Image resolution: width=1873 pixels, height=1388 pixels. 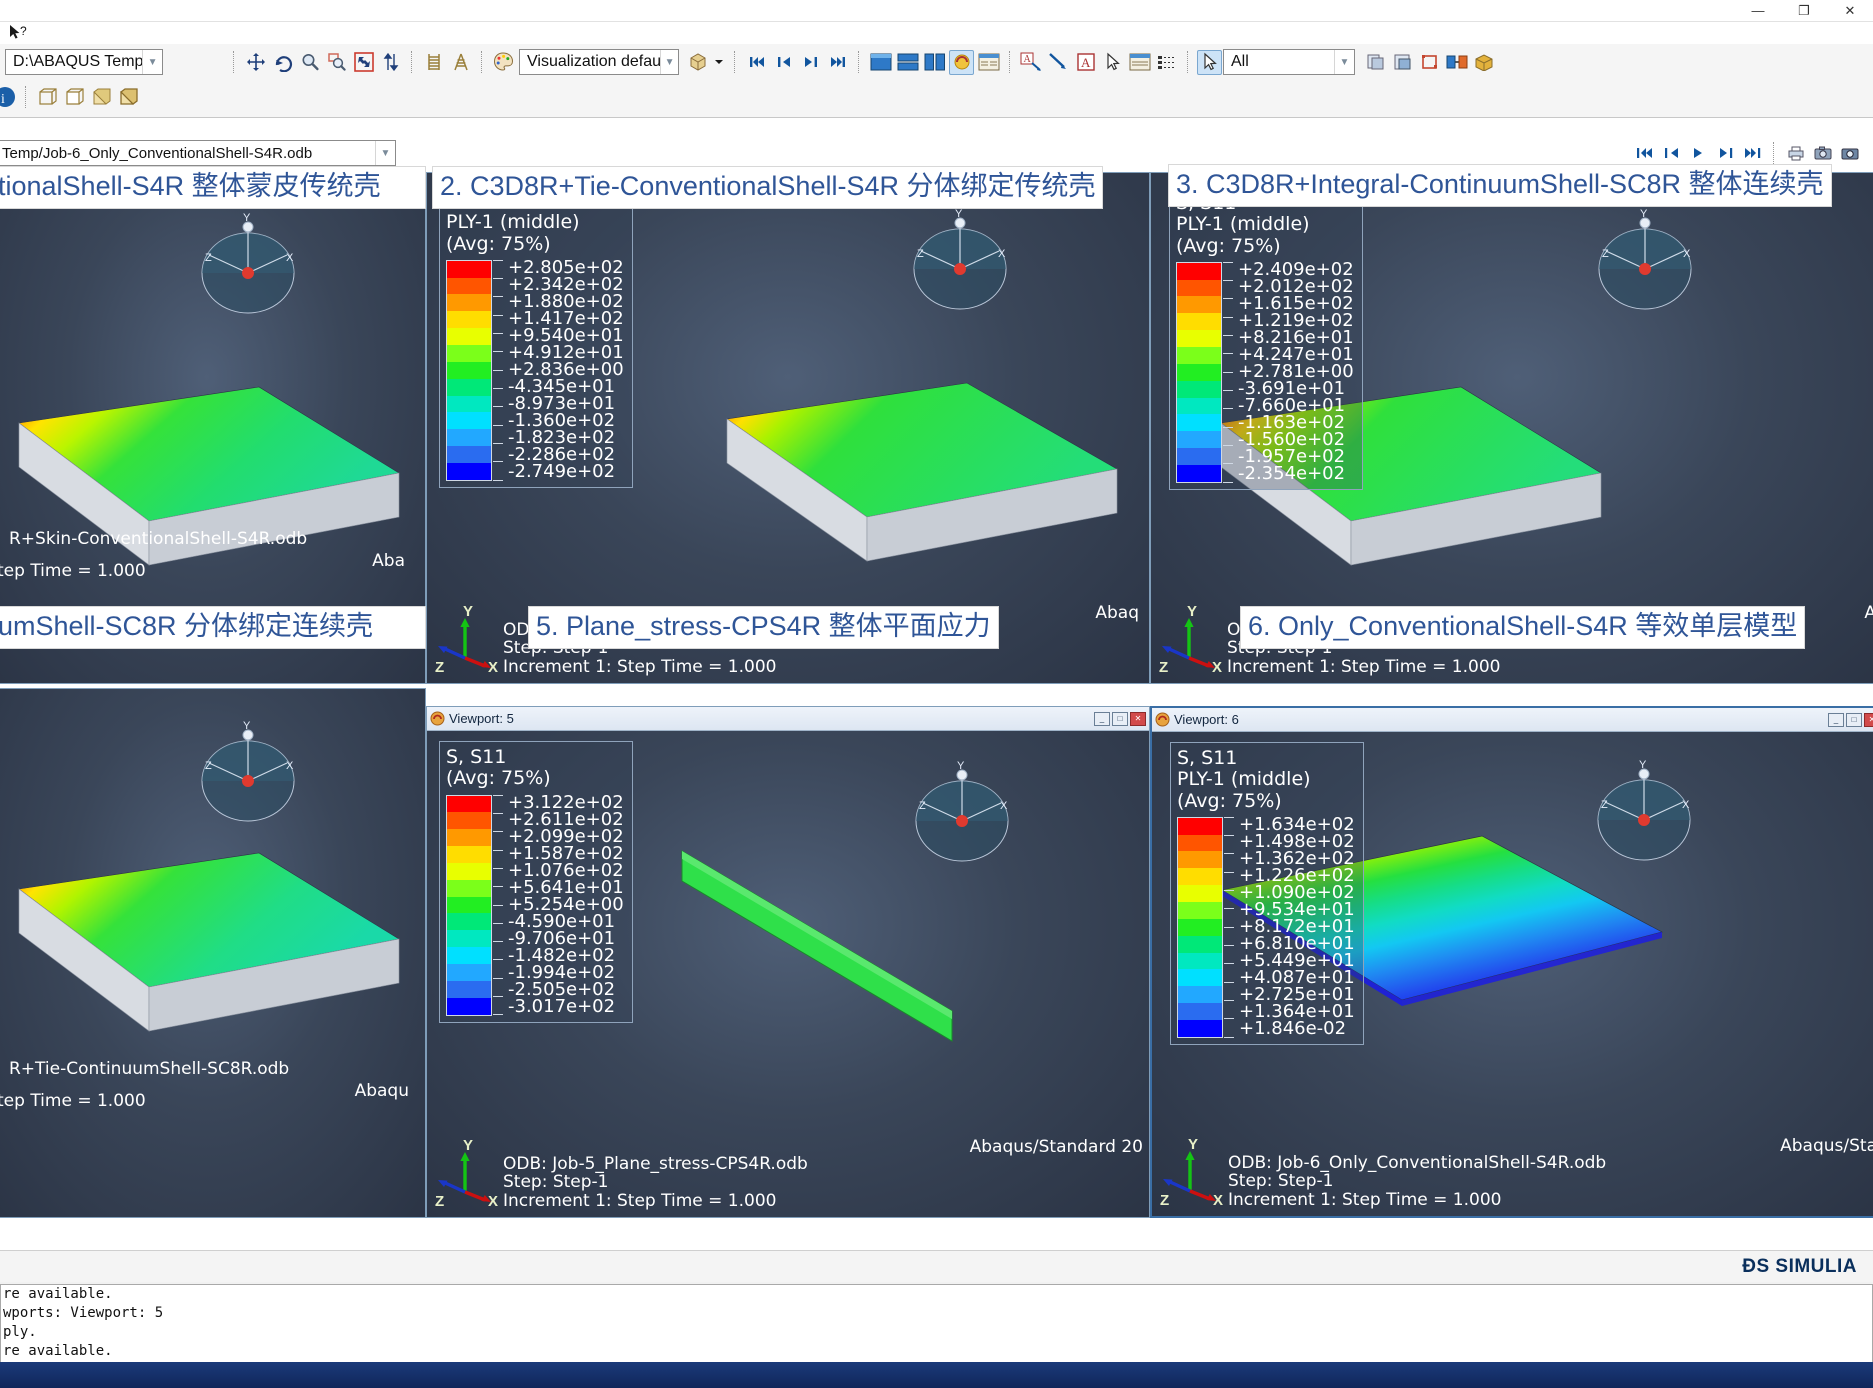 What do you see at coordinates (1483, 62) in the screenshot?
I see `package-icon` at bounding box center [1483, 62].